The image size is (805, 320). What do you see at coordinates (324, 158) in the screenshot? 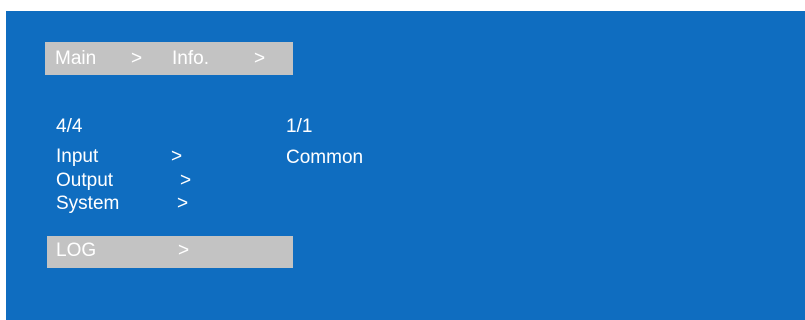
I see `menu-item-common: Common` at bounding box center [324, 158].